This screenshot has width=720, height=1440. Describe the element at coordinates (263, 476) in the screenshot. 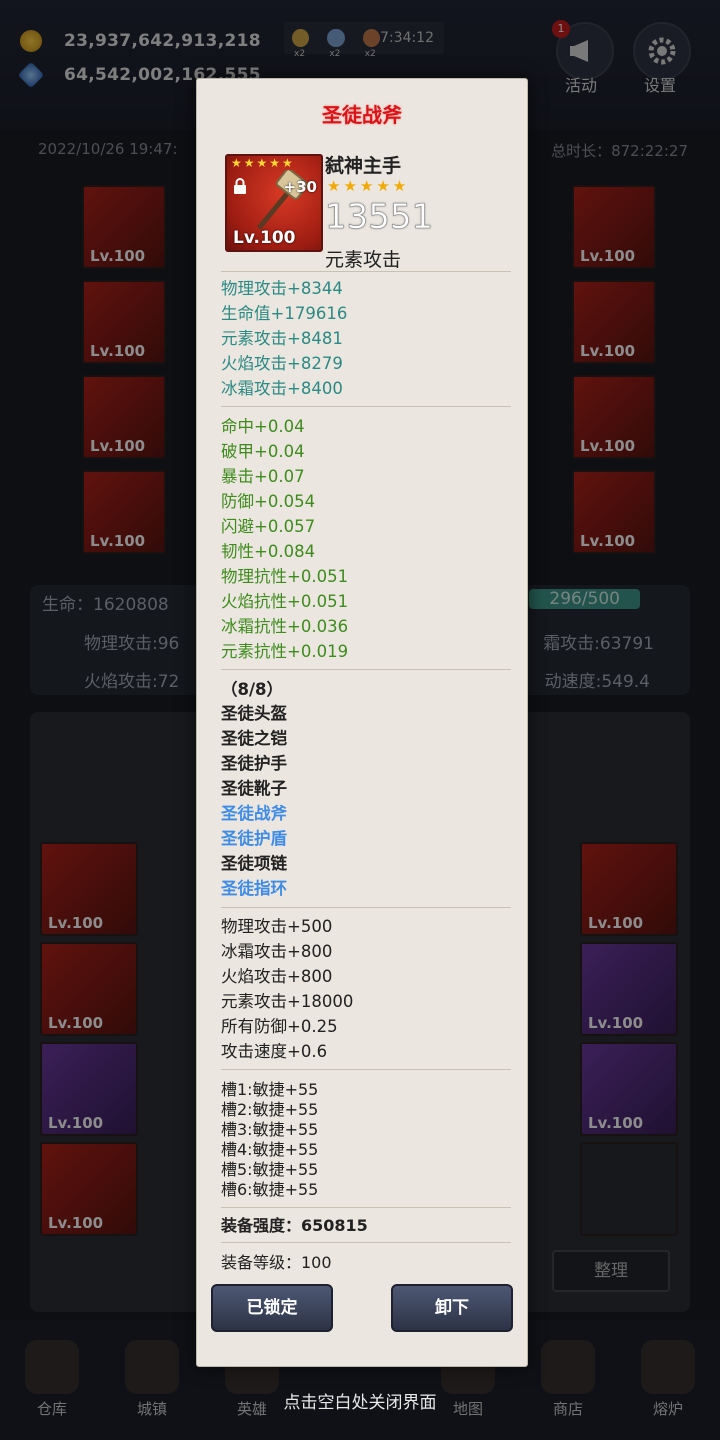

I see `sub-stat: 暴击+0.07` at that location.